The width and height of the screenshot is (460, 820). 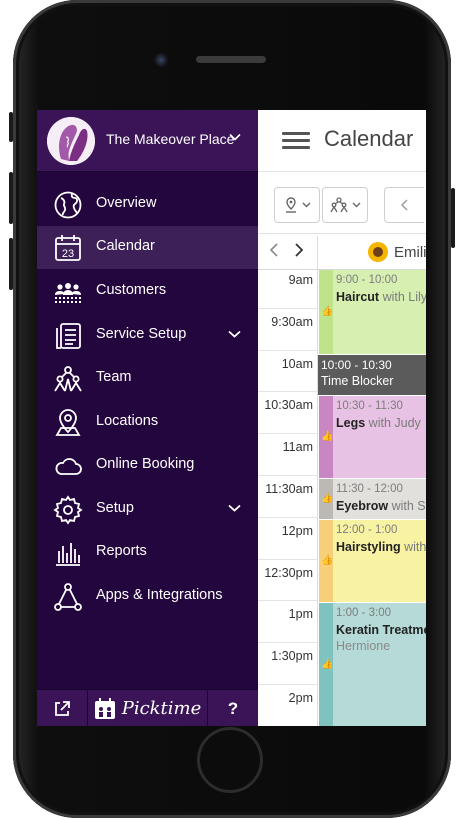 I want to click on appointment-customer: with Lily, so click(x=404, y=297).